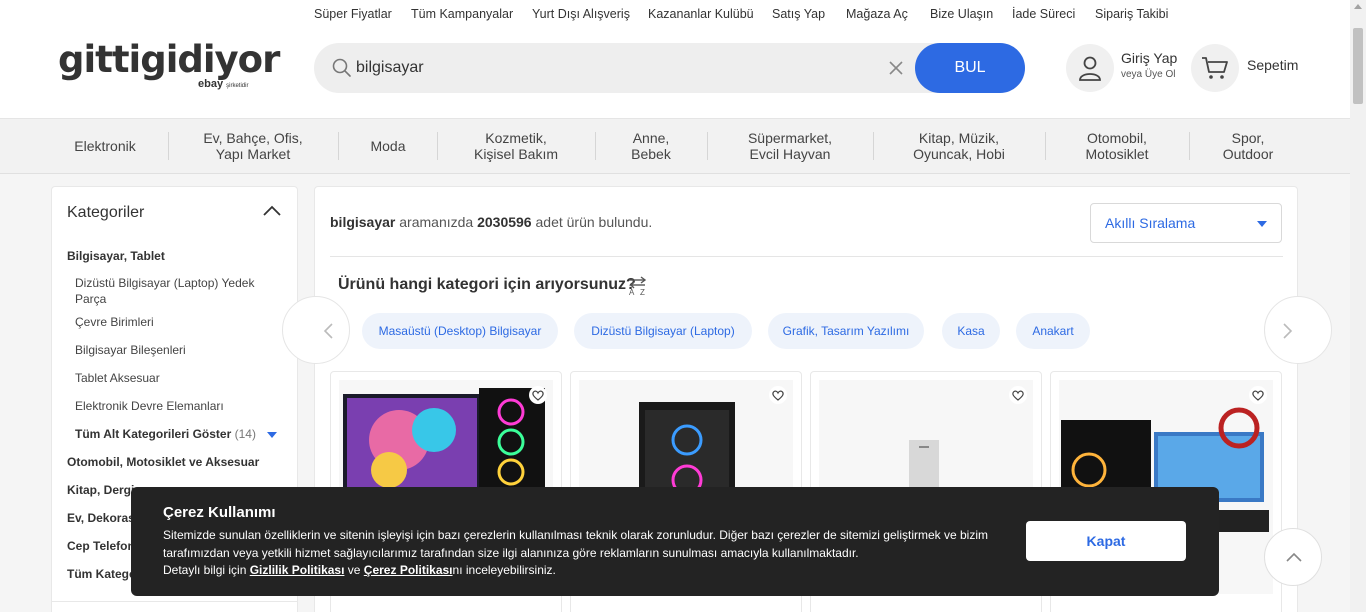 The image size is (1366, 612). I want to click on top-link: Kazananlar Kulübü, so click(701, 14).